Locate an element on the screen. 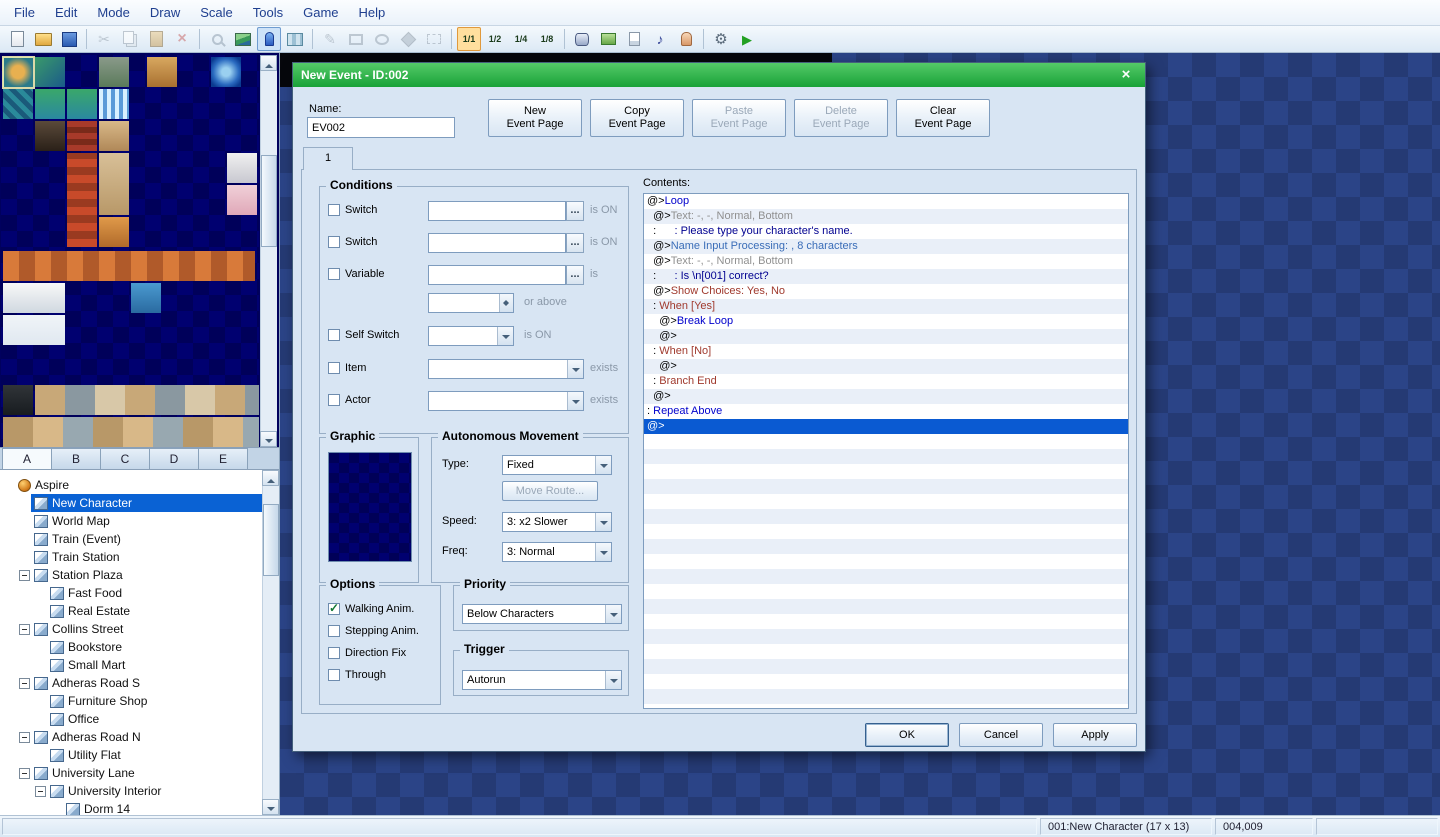 The height and width of the screenshot is (837, 1440). tree-item: World Map is located at coordinates (131, 521).